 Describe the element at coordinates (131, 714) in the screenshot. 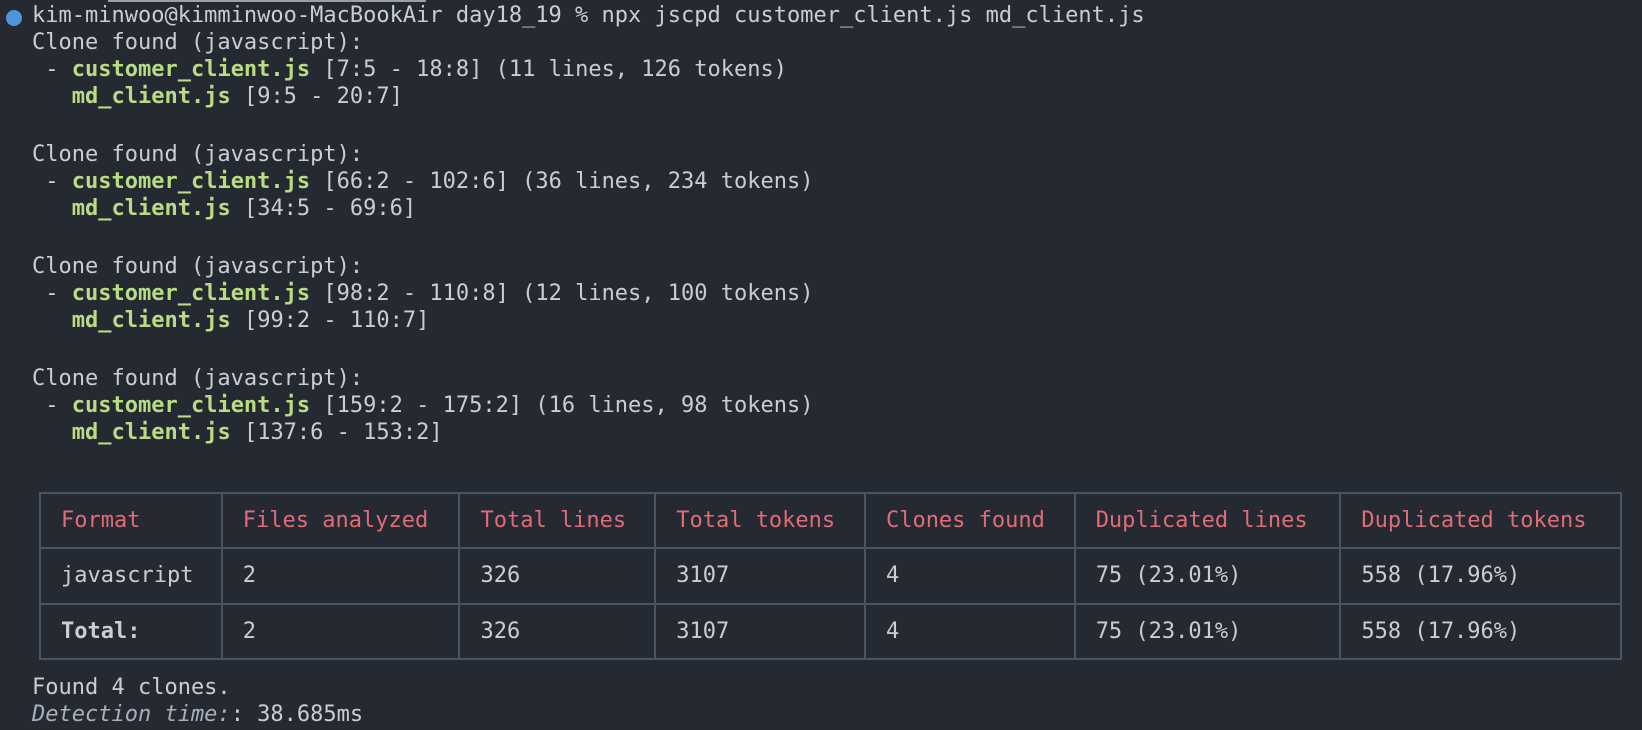

I see `detection-time-label: Detection time:` at that location.